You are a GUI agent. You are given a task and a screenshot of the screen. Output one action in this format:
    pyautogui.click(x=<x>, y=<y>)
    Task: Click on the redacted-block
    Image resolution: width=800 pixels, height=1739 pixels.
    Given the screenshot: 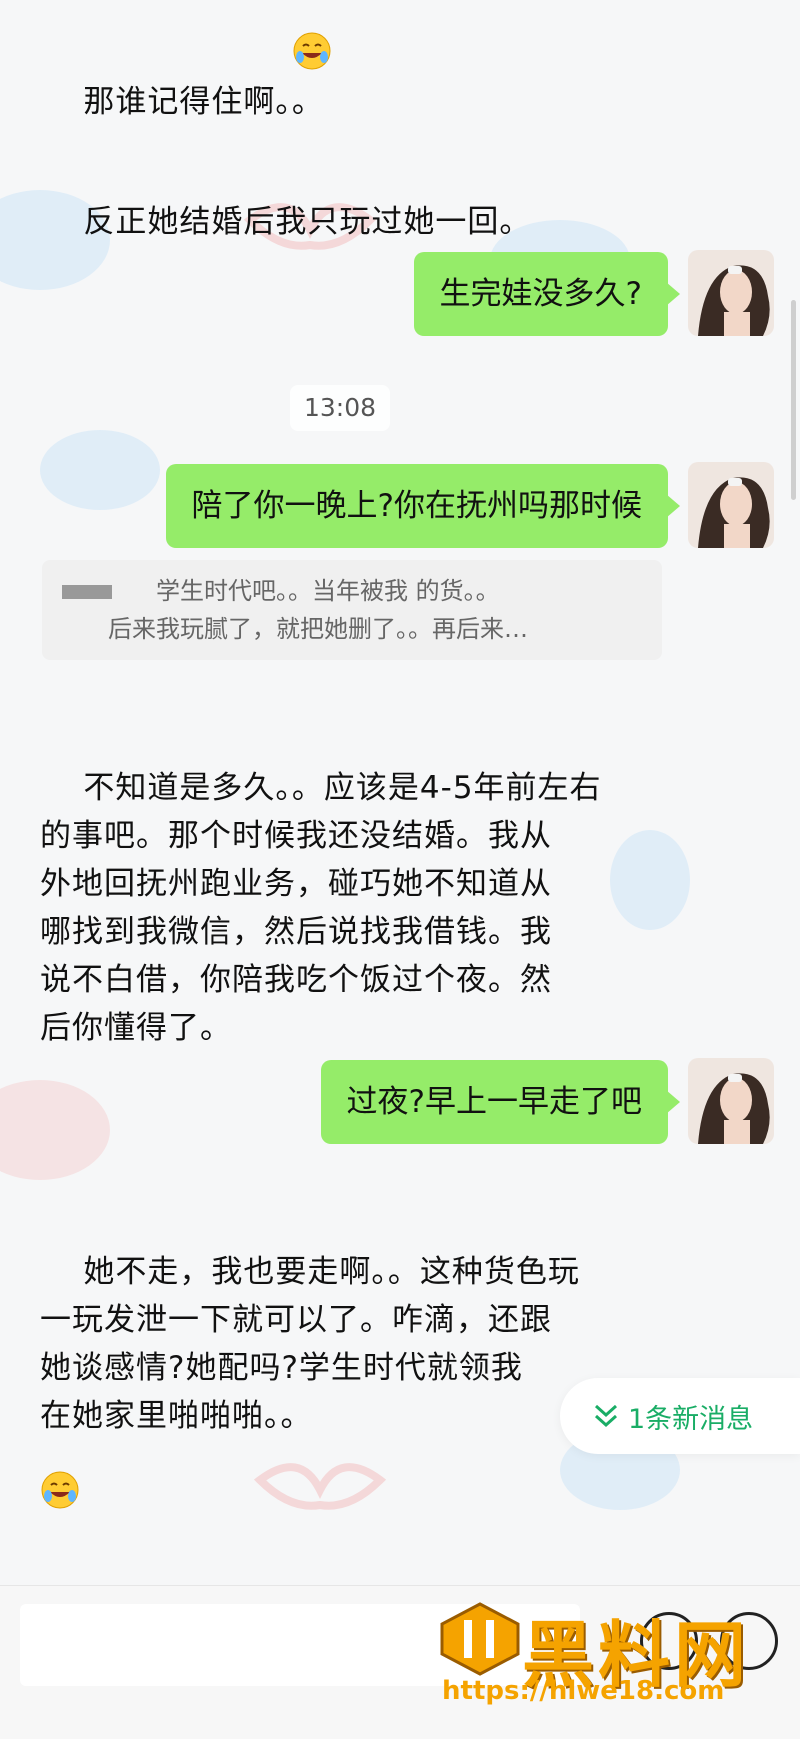 What is the action you would take?
    pyautogui.click(x=87, y=592)
    